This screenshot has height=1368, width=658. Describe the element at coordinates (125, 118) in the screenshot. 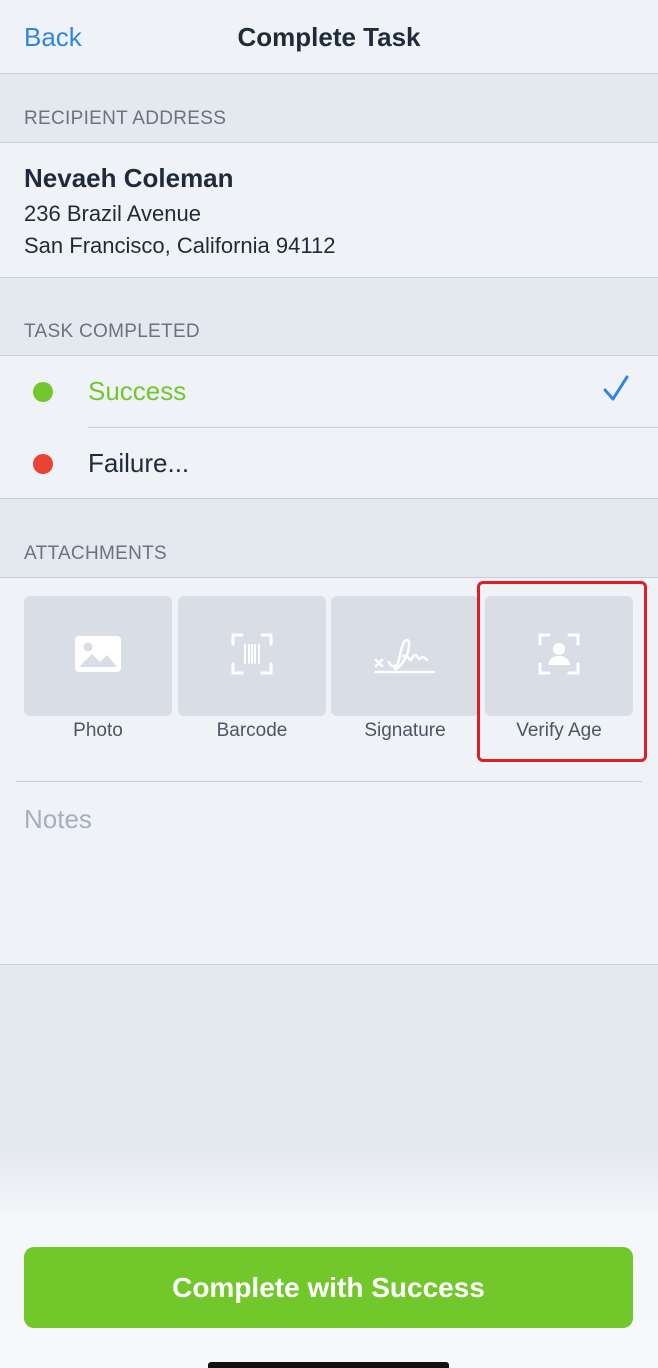

I see `recipient-section-header: RECIPIENT ADDRESS` at that location.